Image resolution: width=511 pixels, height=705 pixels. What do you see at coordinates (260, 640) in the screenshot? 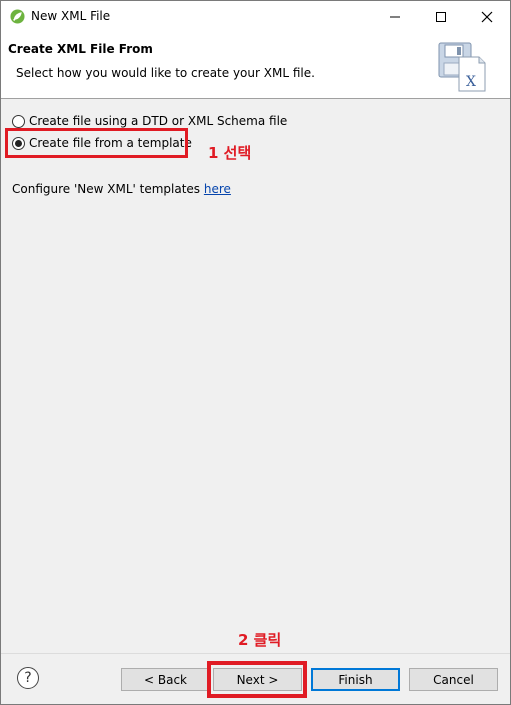
I see `annotation-step-2: 2 클릭` at bounding box center [260, 640].